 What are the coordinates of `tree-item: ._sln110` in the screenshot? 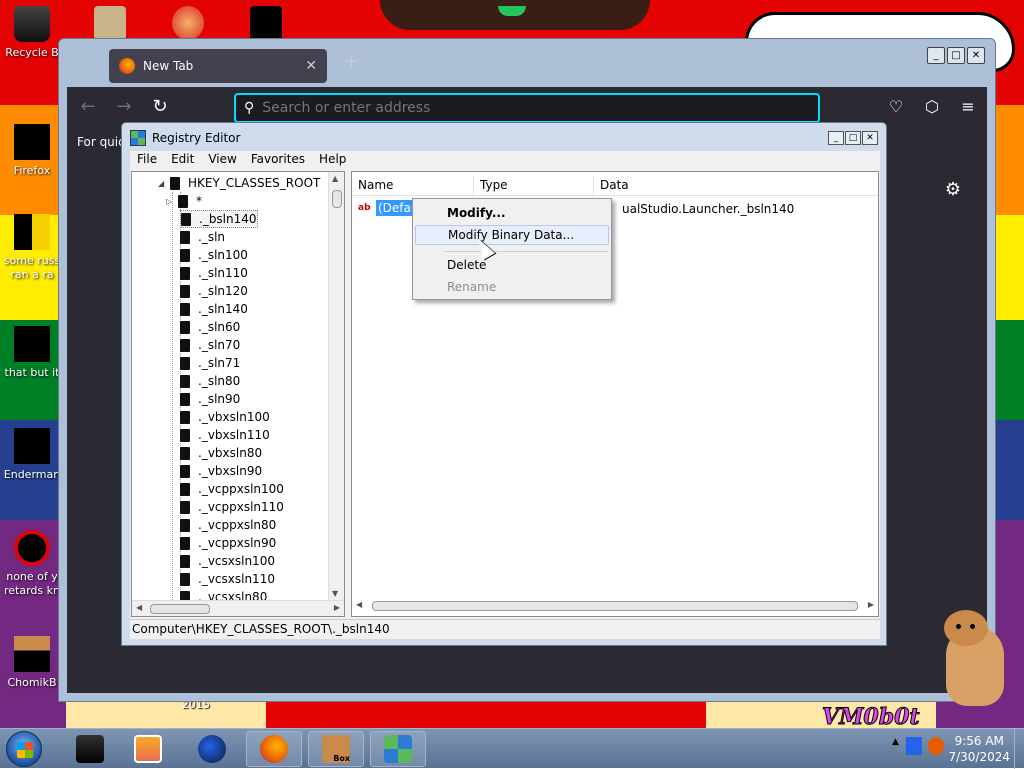 It's located at (214, 273).